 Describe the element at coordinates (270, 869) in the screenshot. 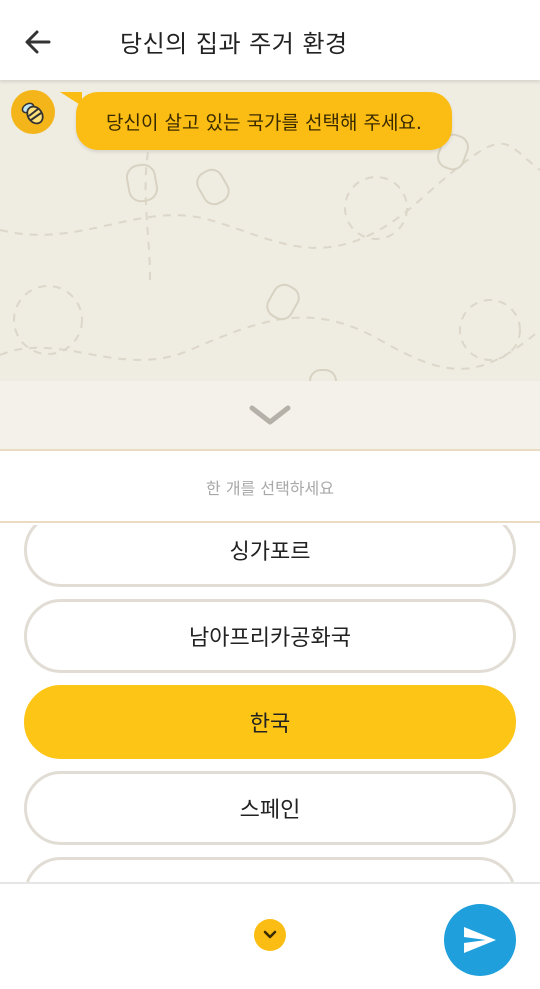

I see `option-next` at that location.